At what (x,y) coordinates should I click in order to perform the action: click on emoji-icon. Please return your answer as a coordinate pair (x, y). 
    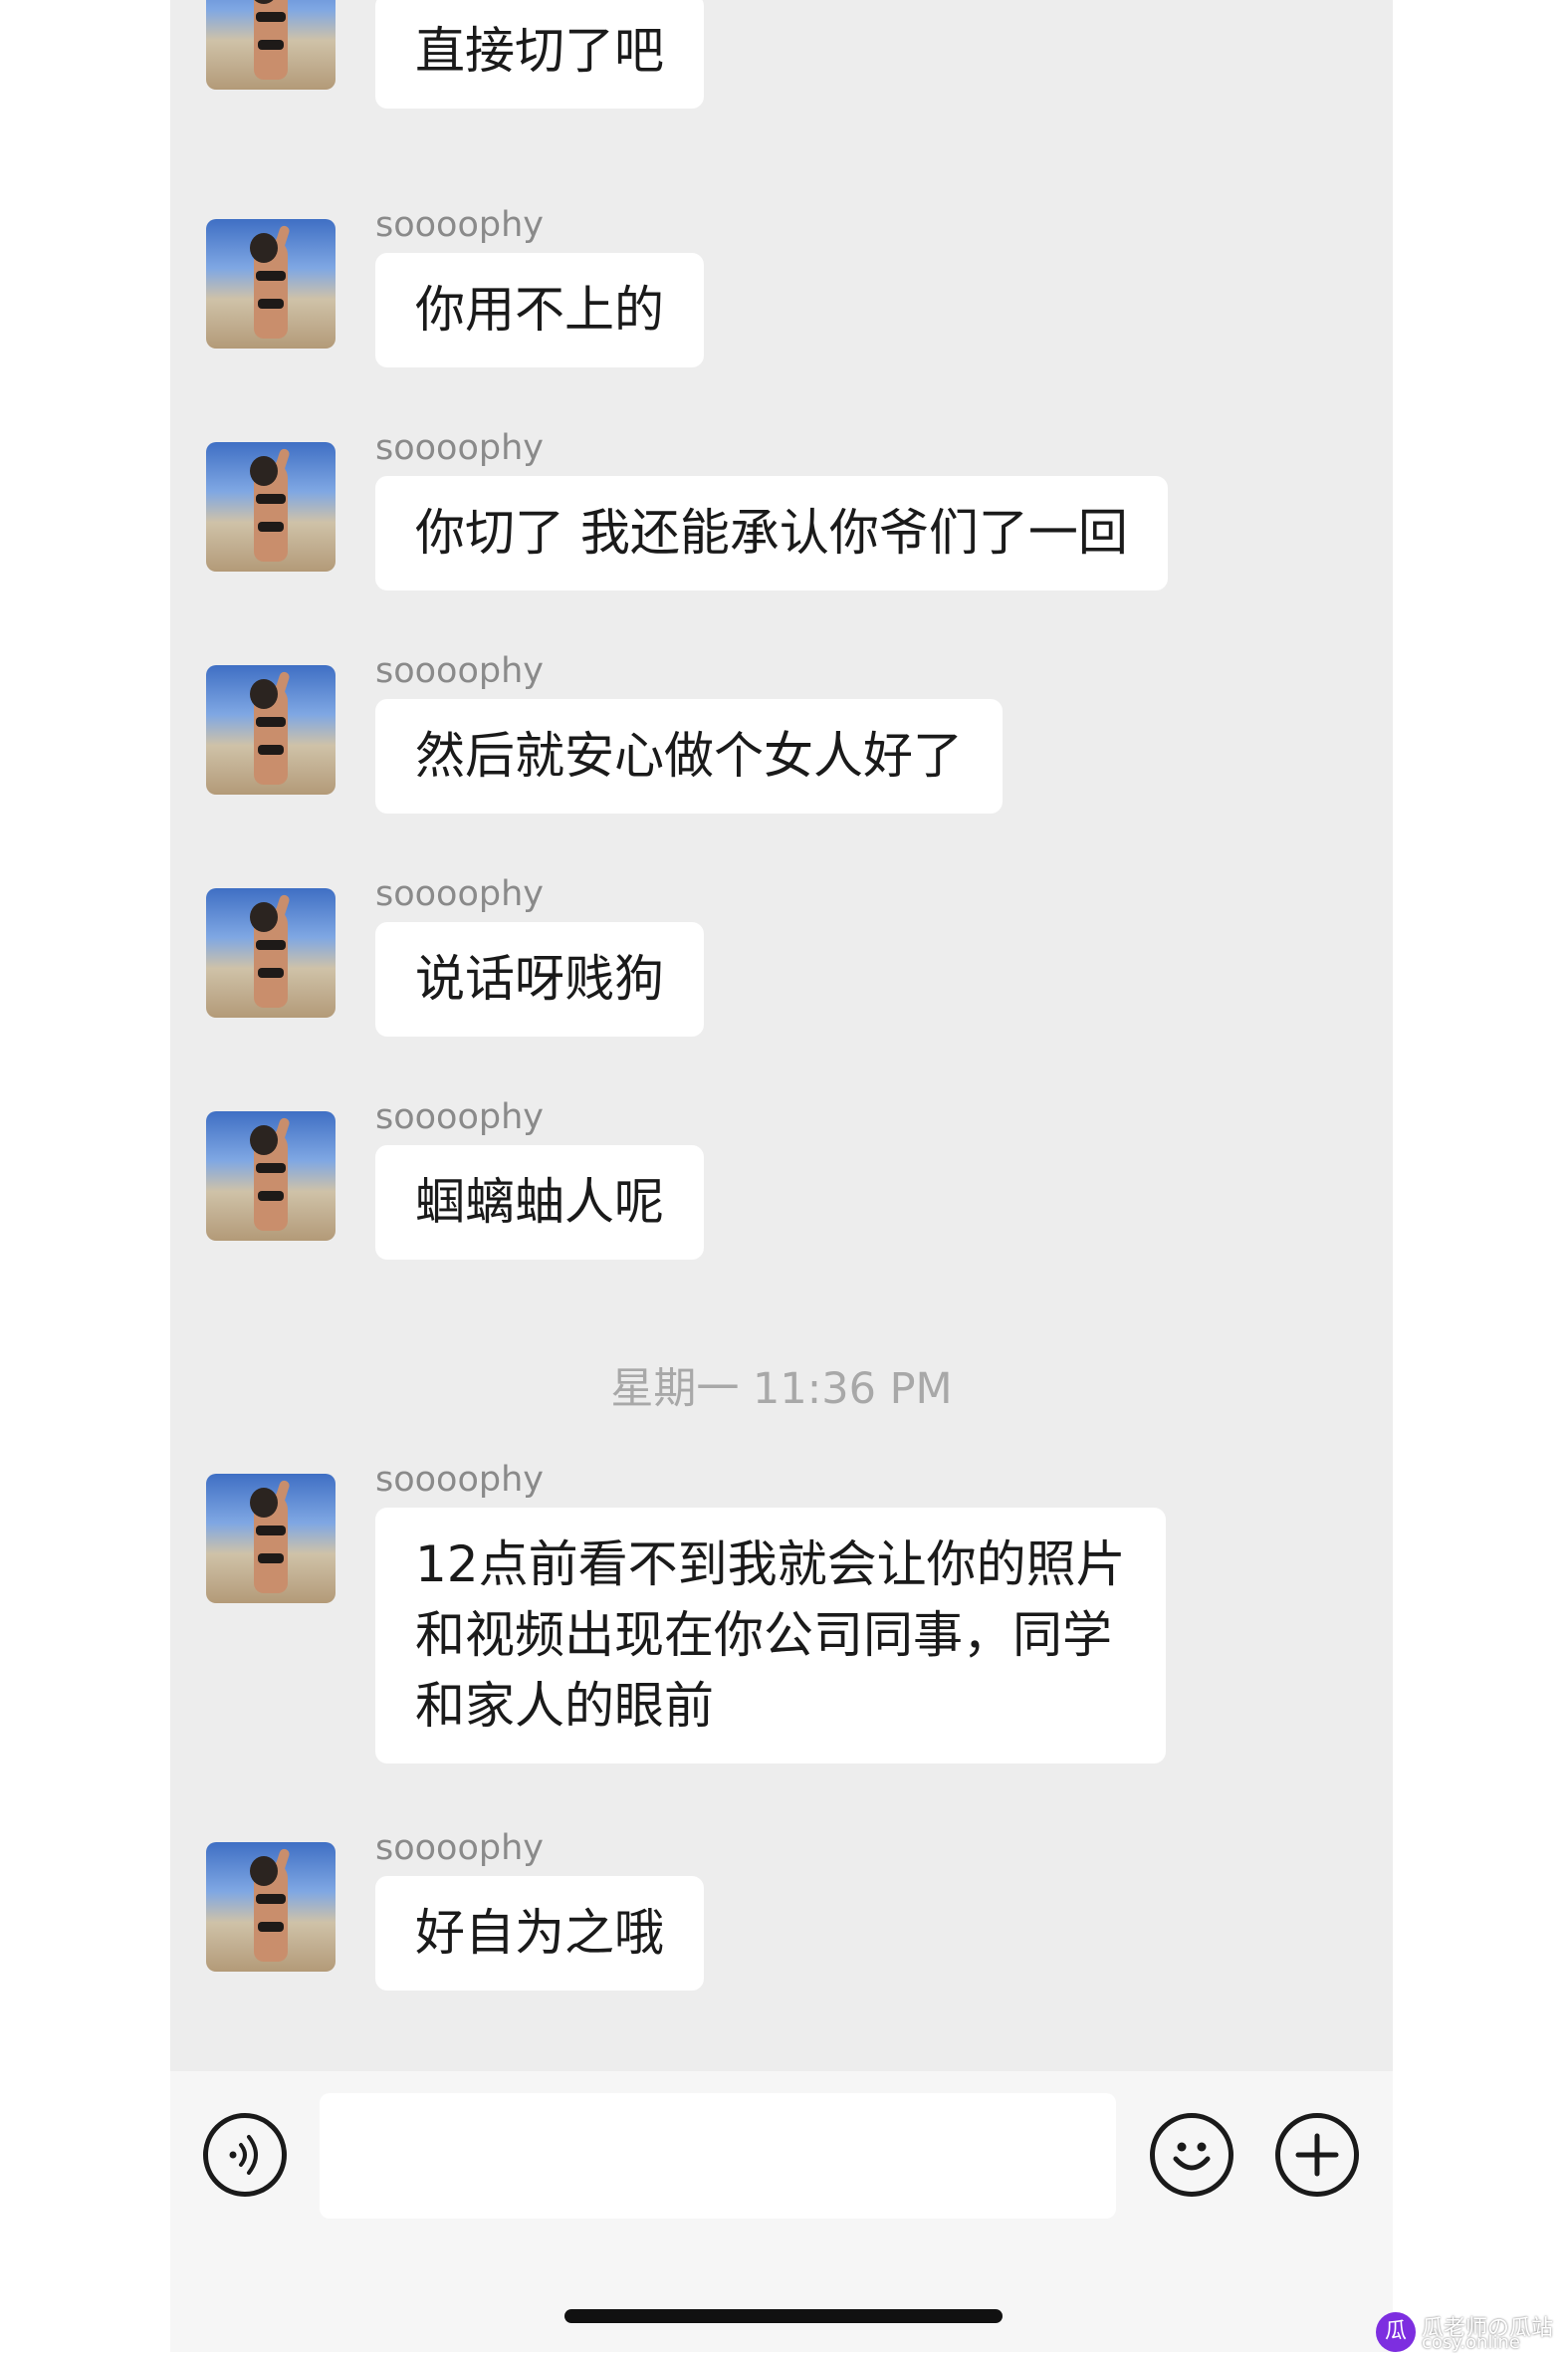
    Looking at the image, I should click on (1191, 2155).